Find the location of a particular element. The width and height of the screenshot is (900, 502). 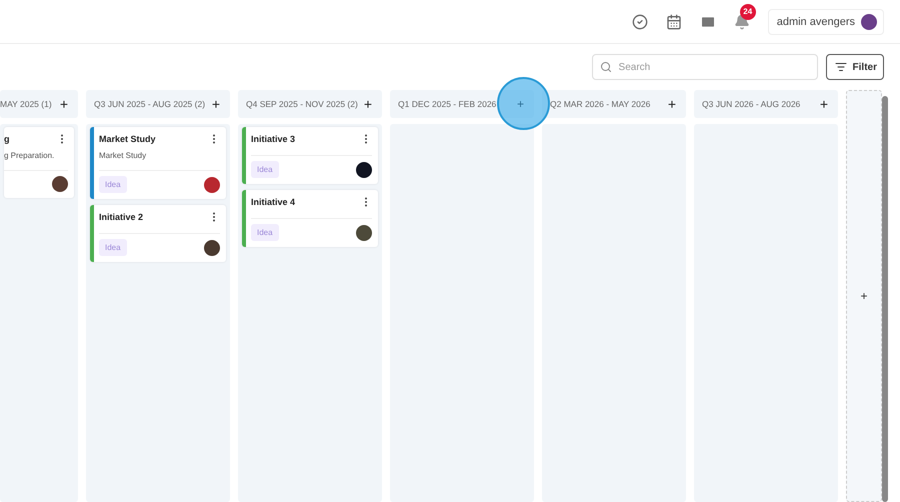

calendar-icon is located at coordinates (674, 22).